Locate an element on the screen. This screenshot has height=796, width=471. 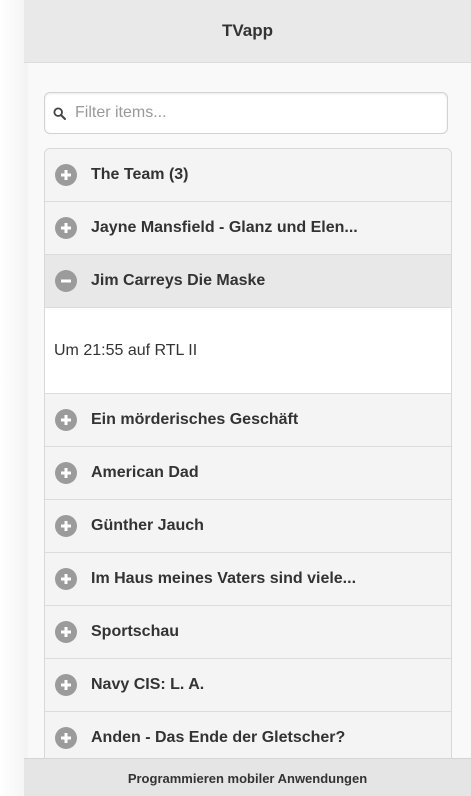
list-item: The Team (3) is located at coordinates (248, 175).